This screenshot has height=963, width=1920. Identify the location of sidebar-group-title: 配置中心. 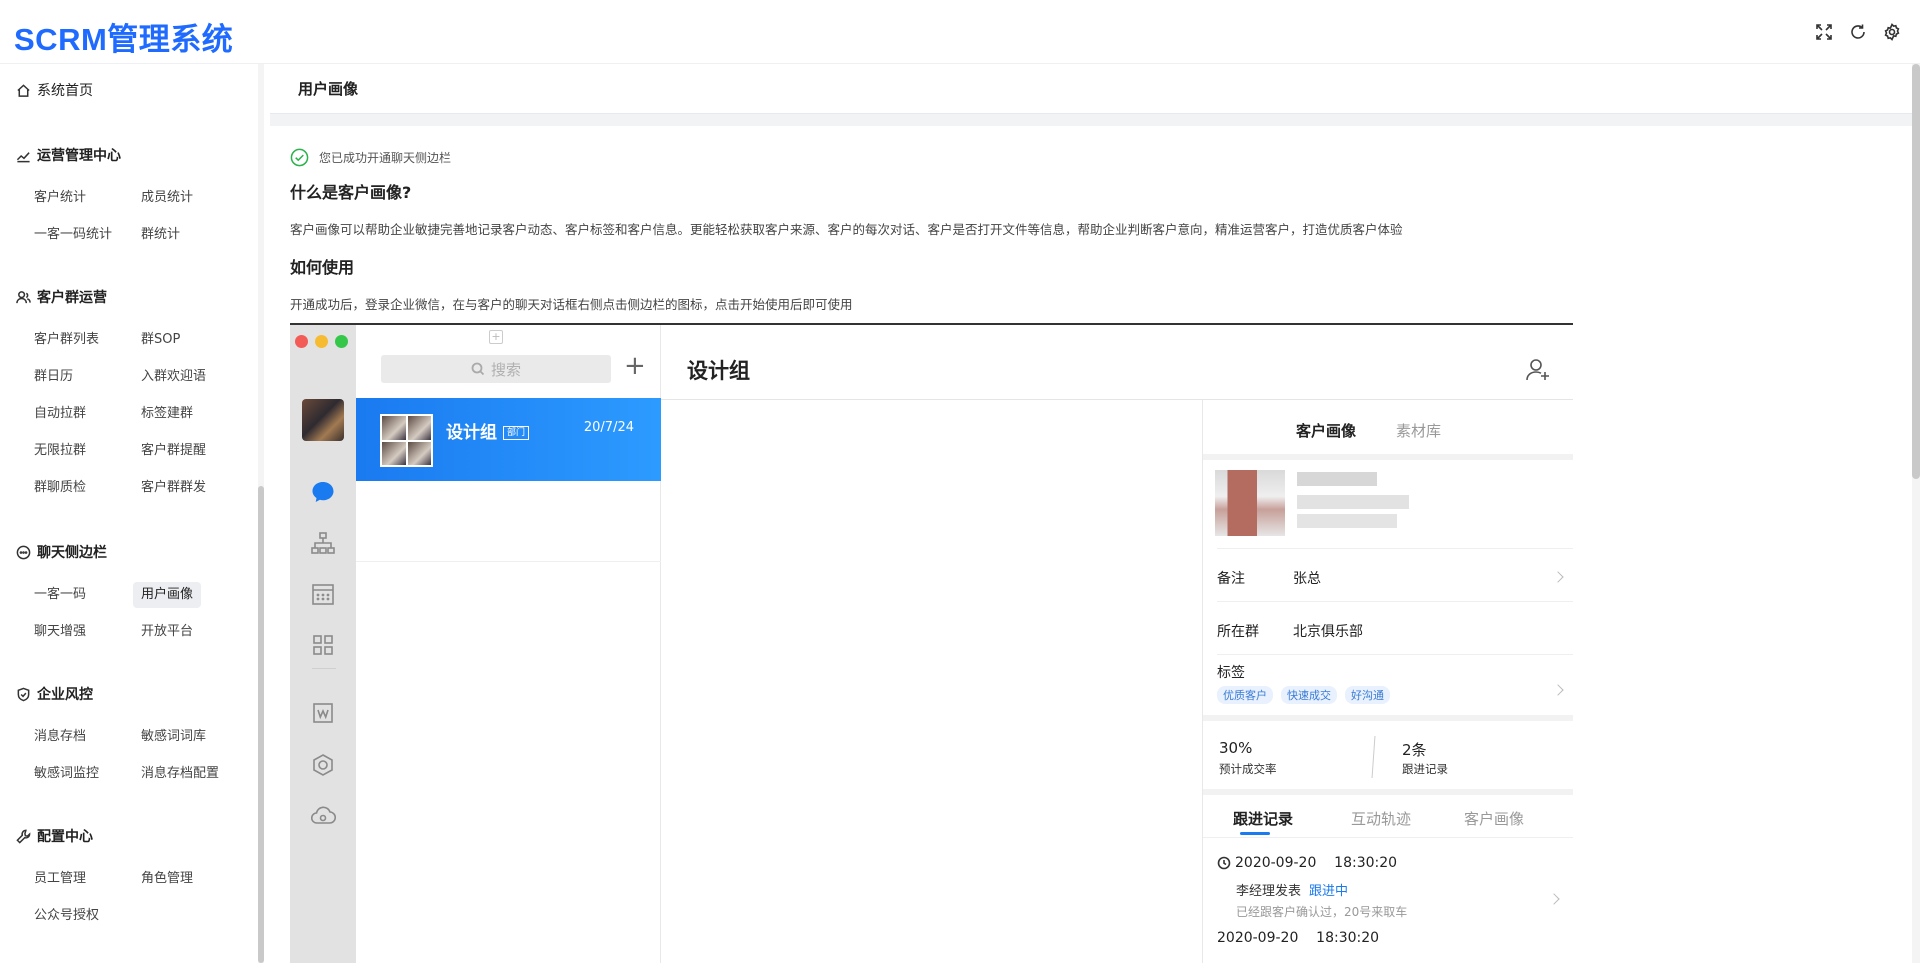
(138, 836).